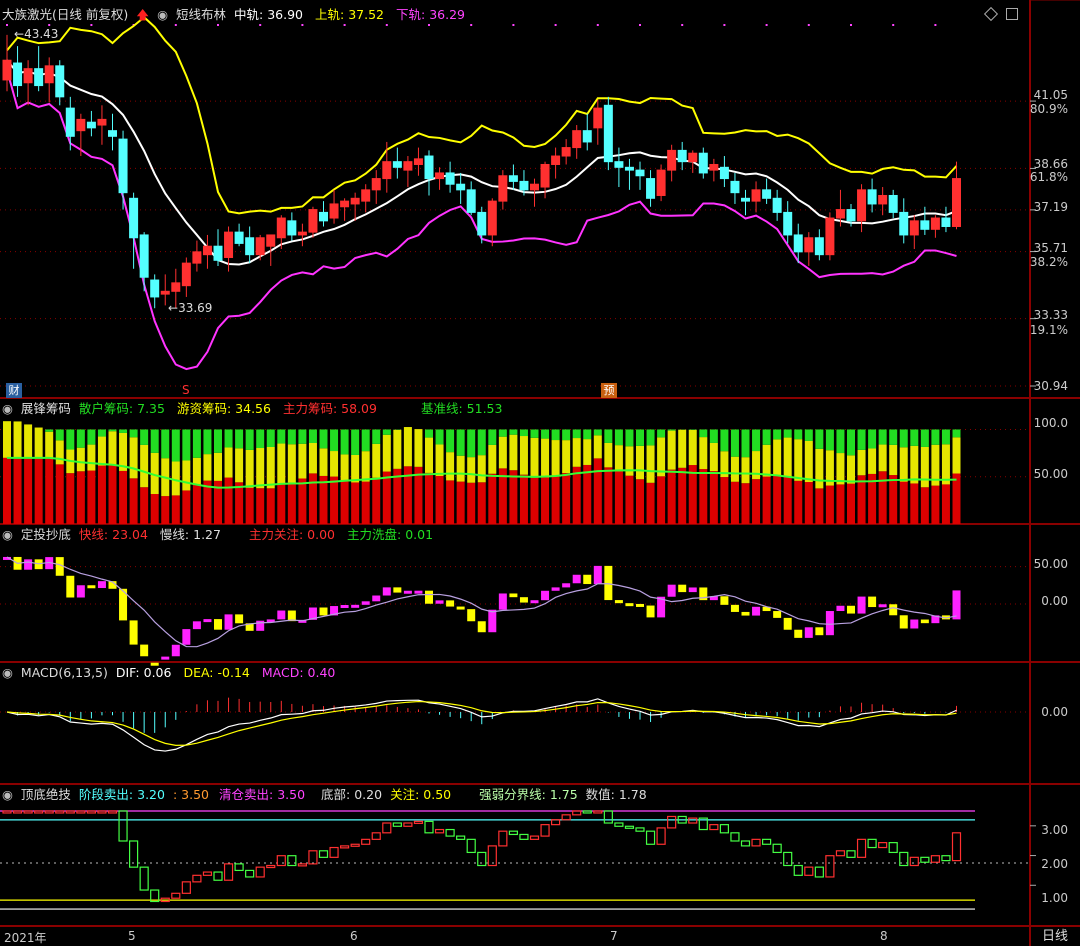 Image resolution: width=1080 pixels, height=946 pixels. I want to click on signal-dot, so click(935, 25).